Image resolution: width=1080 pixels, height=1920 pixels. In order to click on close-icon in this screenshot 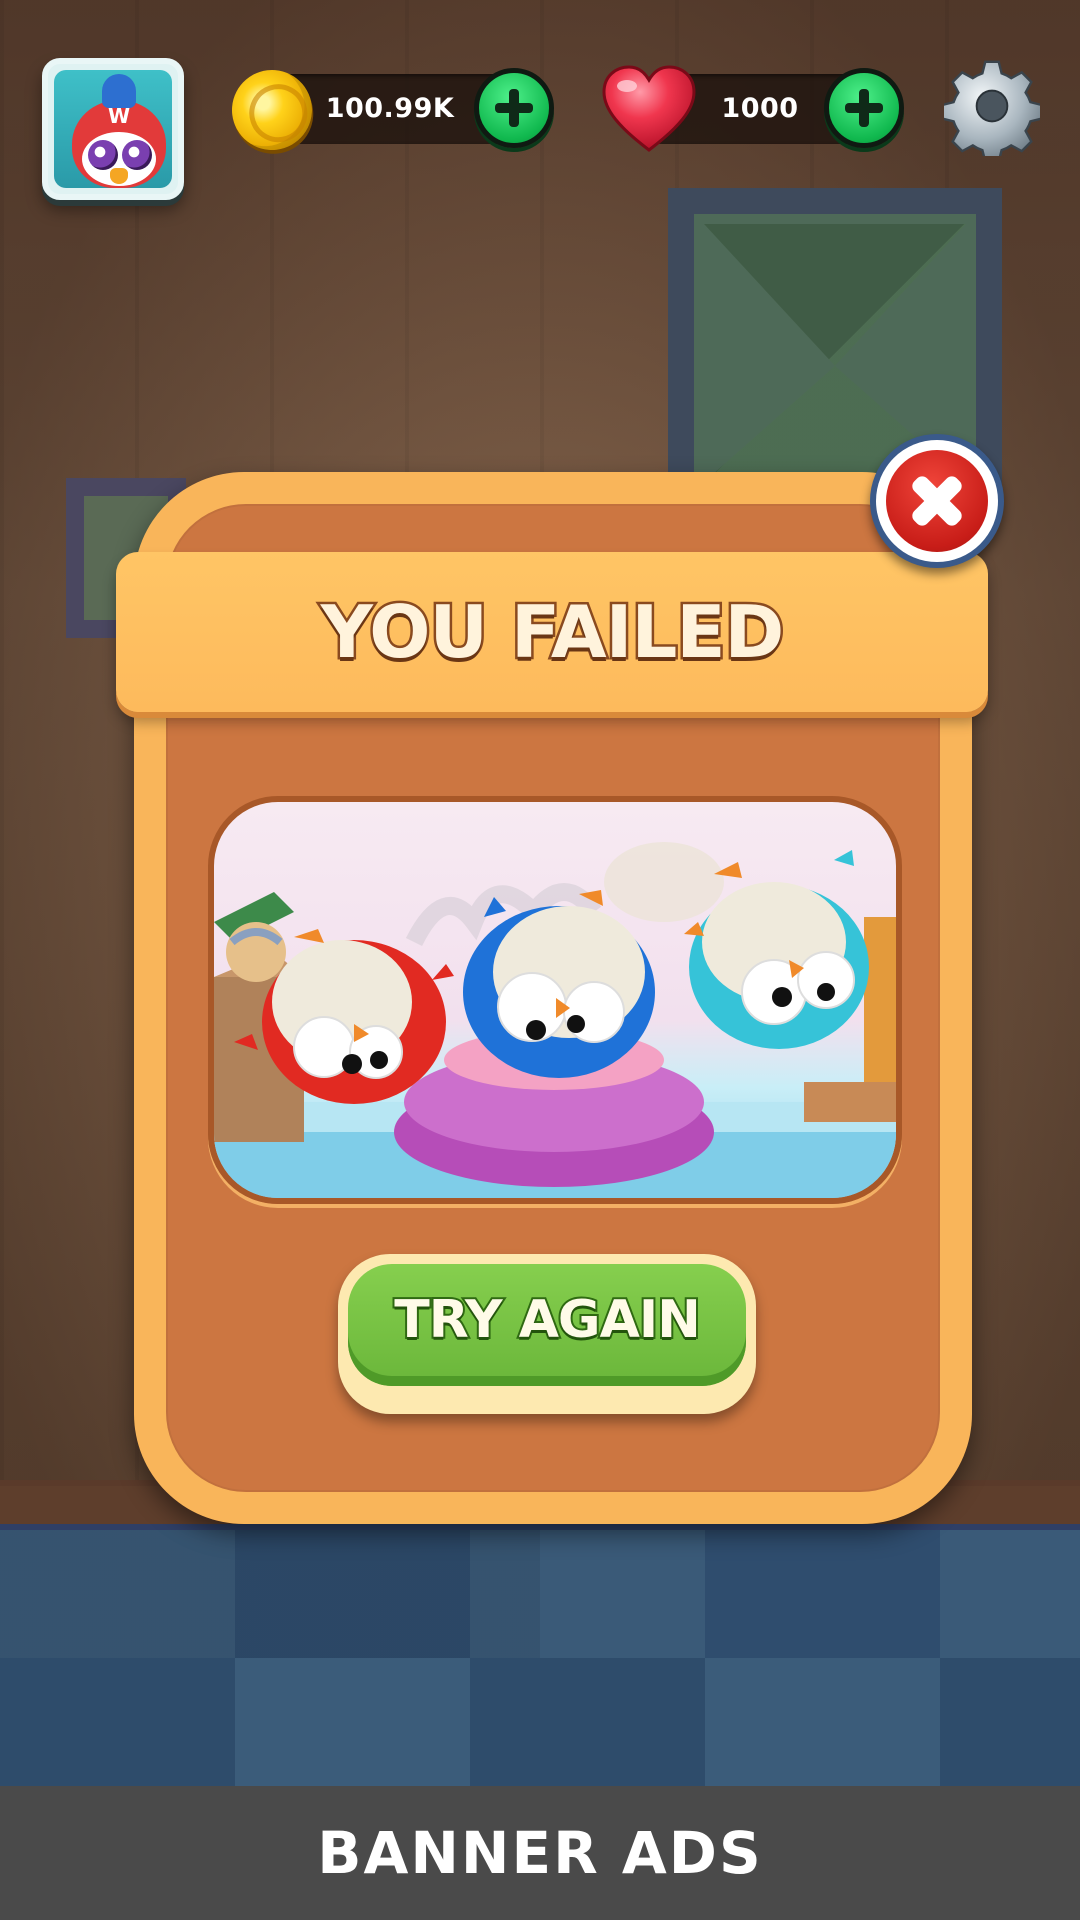, I will do `click(937, 501)`.